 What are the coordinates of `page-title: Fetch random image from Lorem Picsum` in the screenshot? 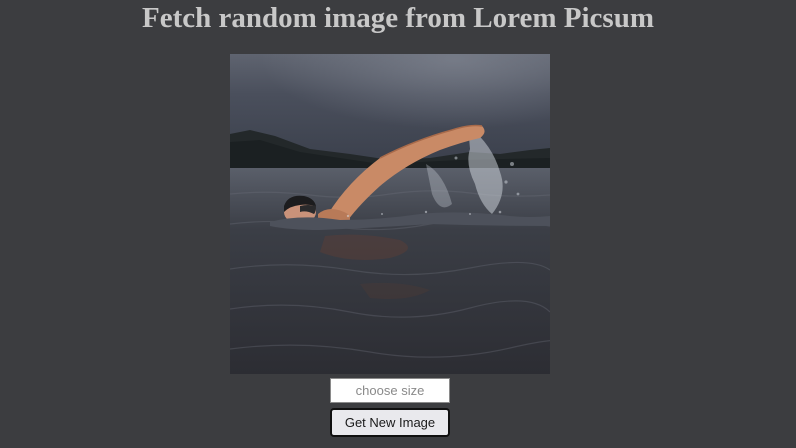 It's located at (398, 18).